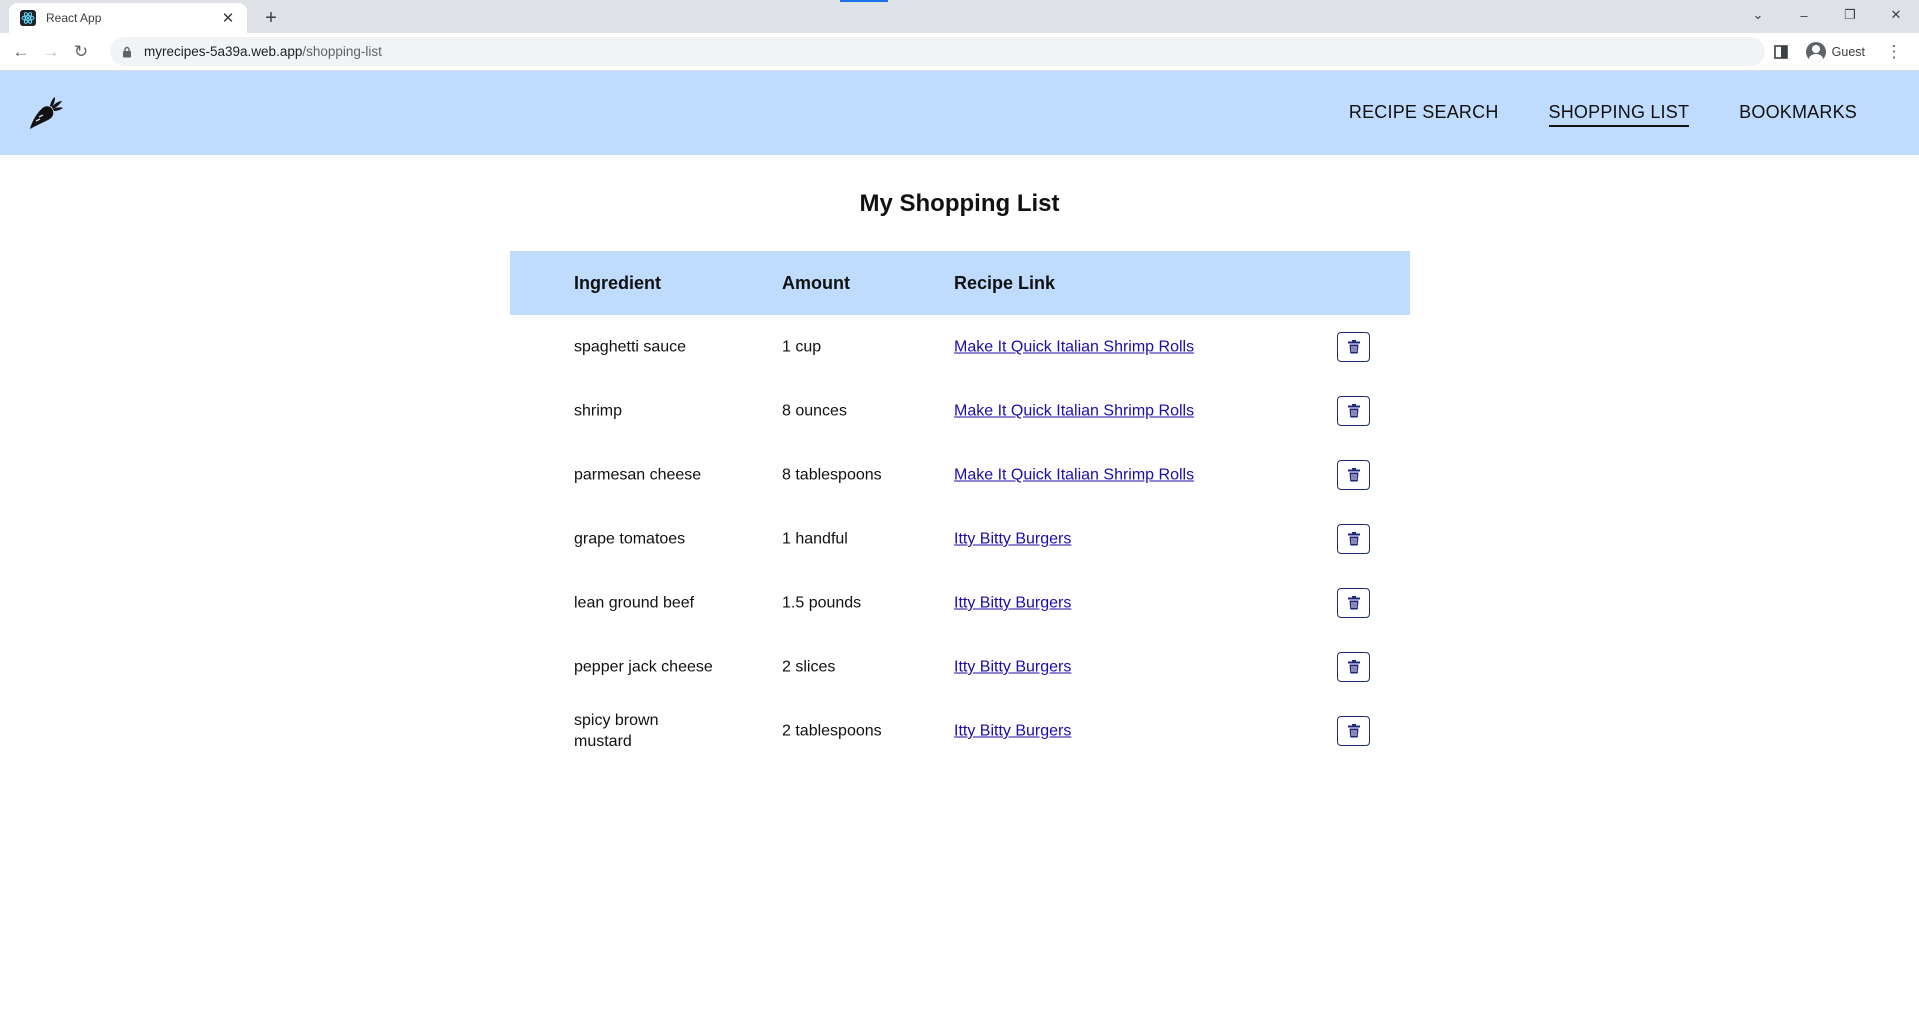 This screenshot has height=1036, width=1919. What do you see at coordinates (630, 347) in the screenshot?
I see `ingredient-cell: spaghetti sauce` at bounding box center [630, 347].